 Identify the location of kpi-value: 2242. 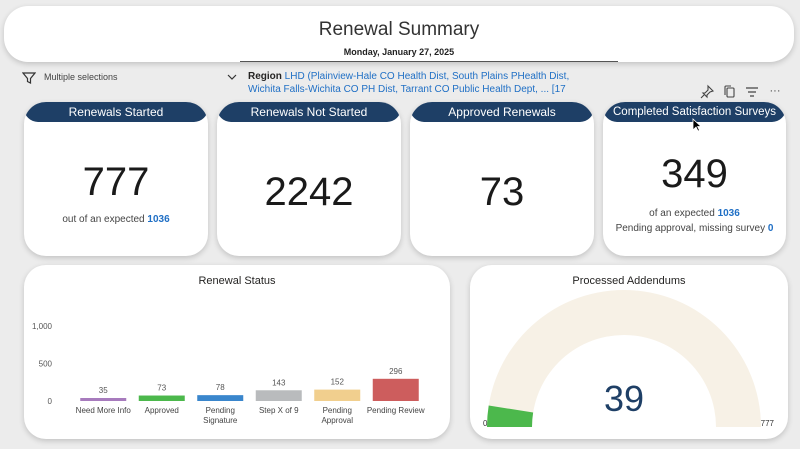
(309, 192).